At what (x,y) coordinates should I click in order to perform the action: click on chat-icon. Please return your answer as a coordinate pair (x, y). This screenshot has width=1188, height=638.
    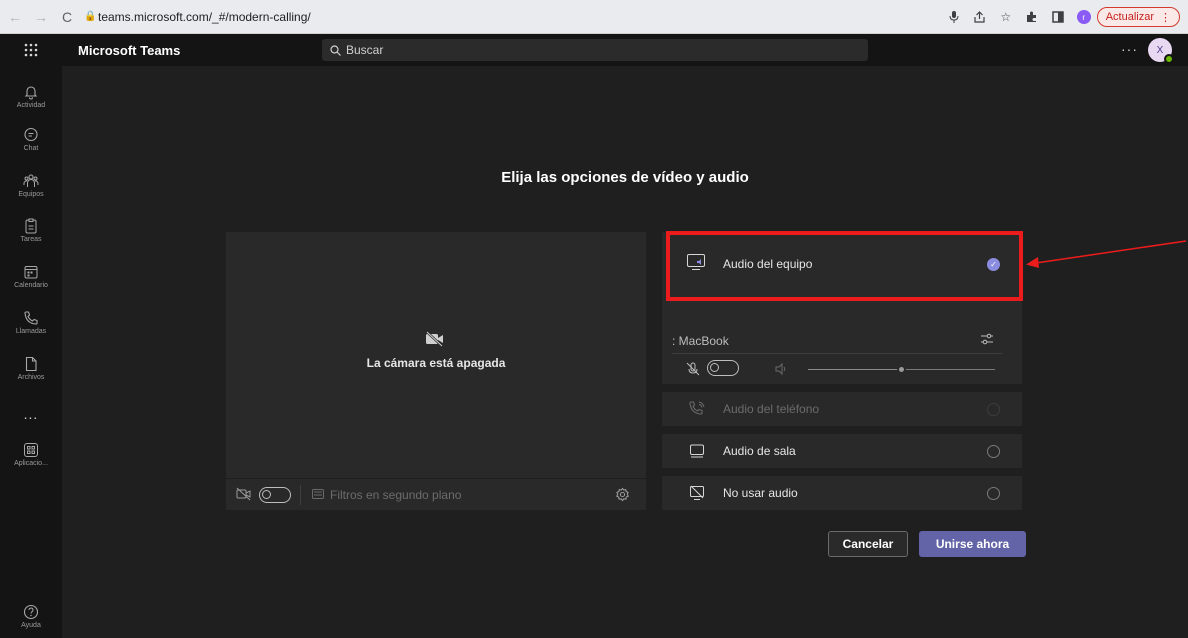
    Looking at the image, I should click on (31, 134).